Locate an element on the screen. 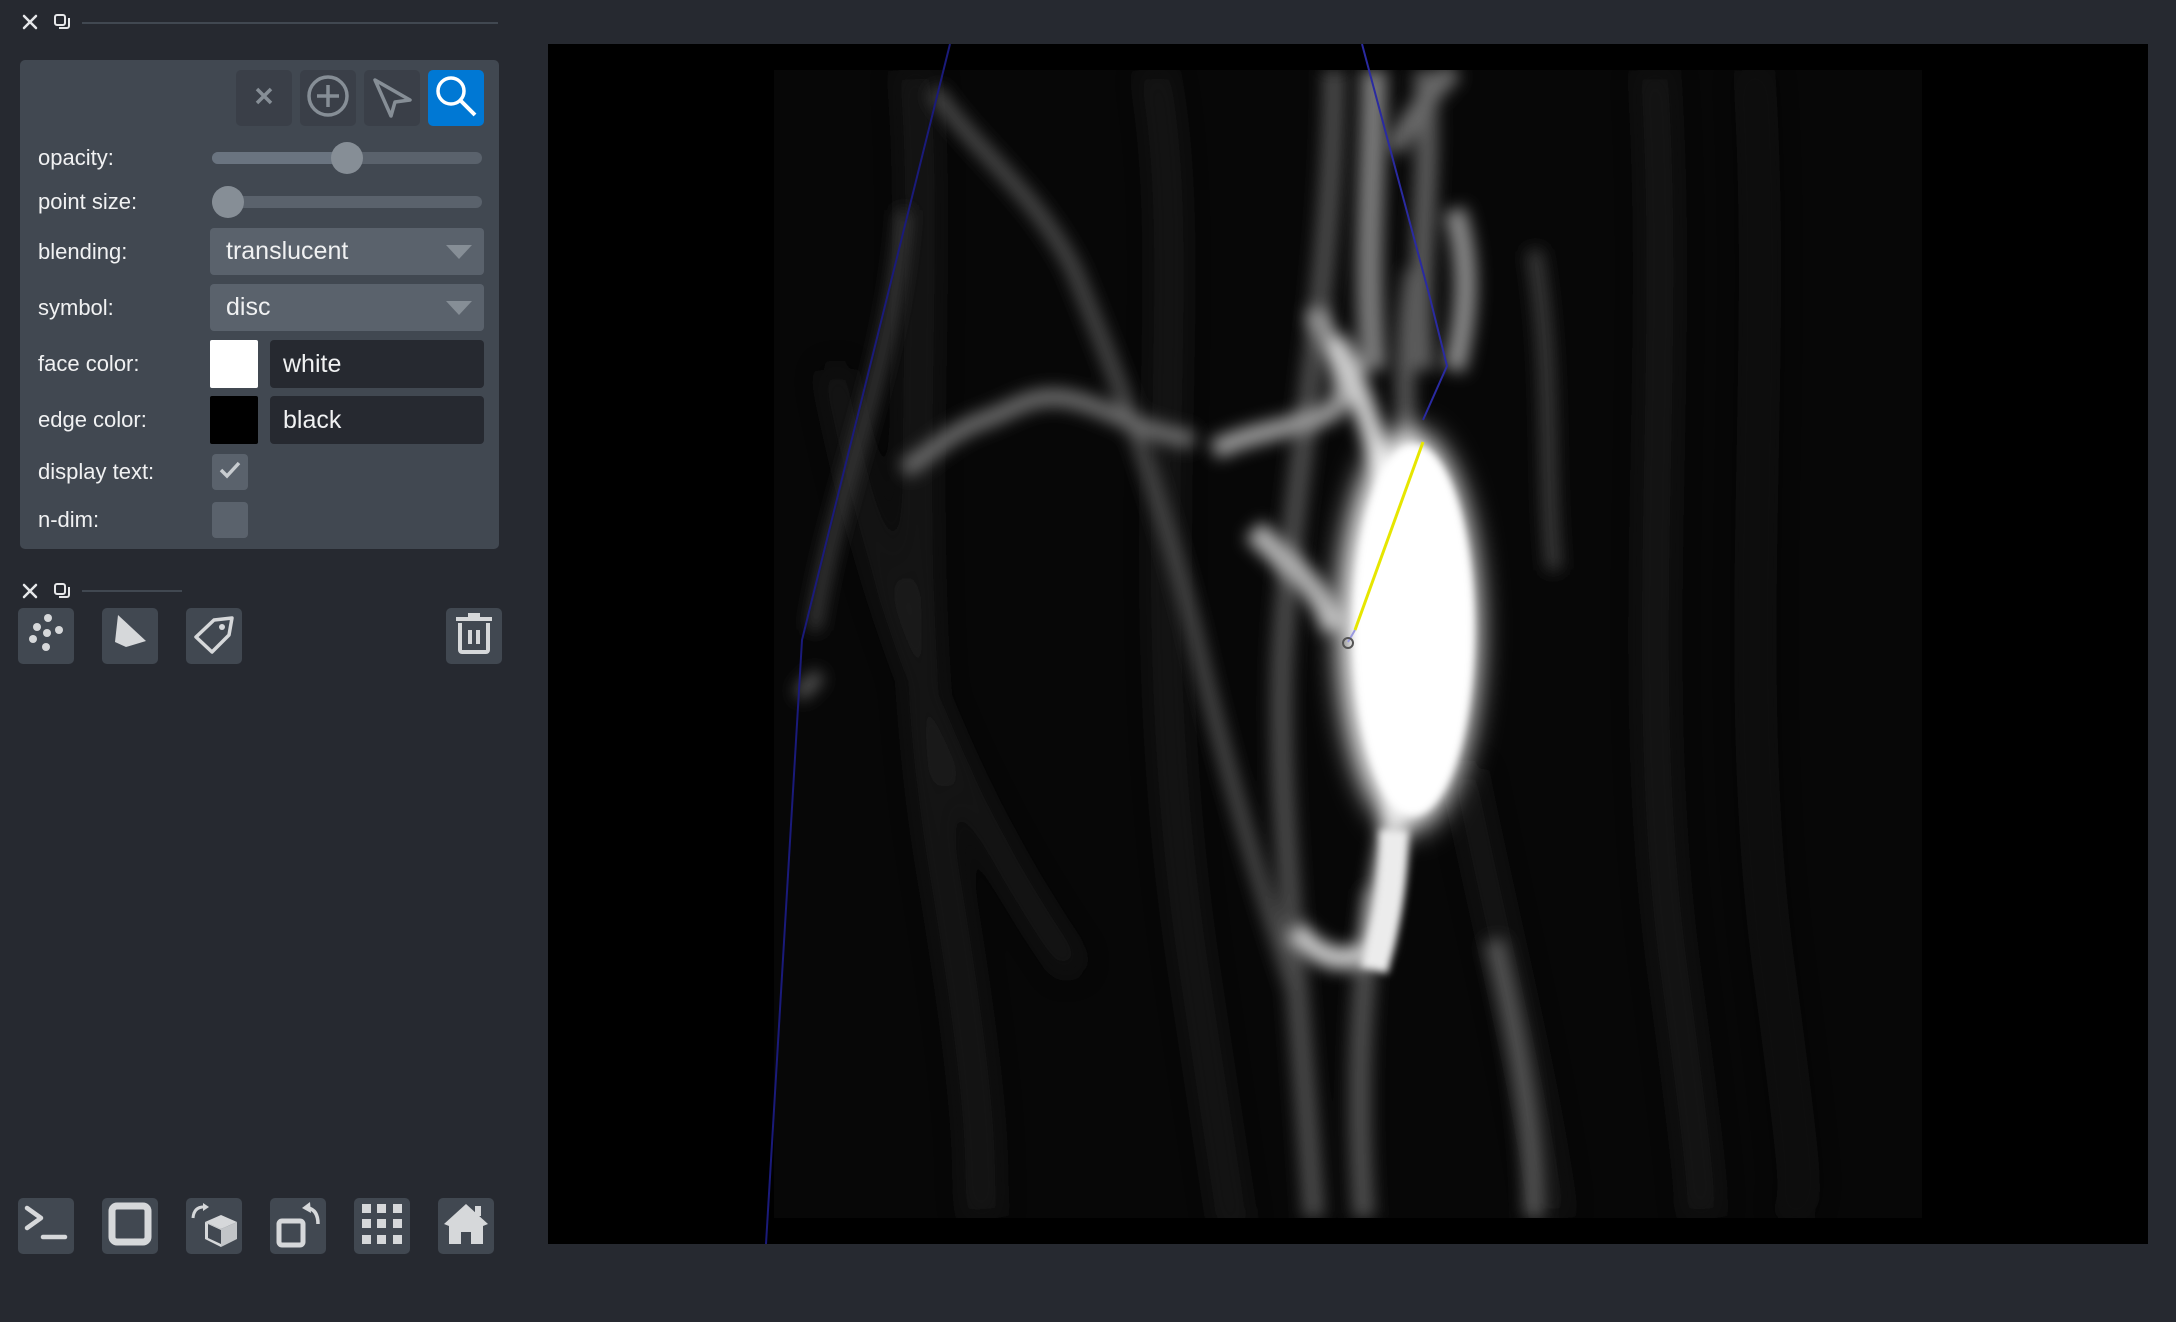 The width and height of the screenshot is (2176, 1322). transpose-icon is located at coordinates (298, 1226).